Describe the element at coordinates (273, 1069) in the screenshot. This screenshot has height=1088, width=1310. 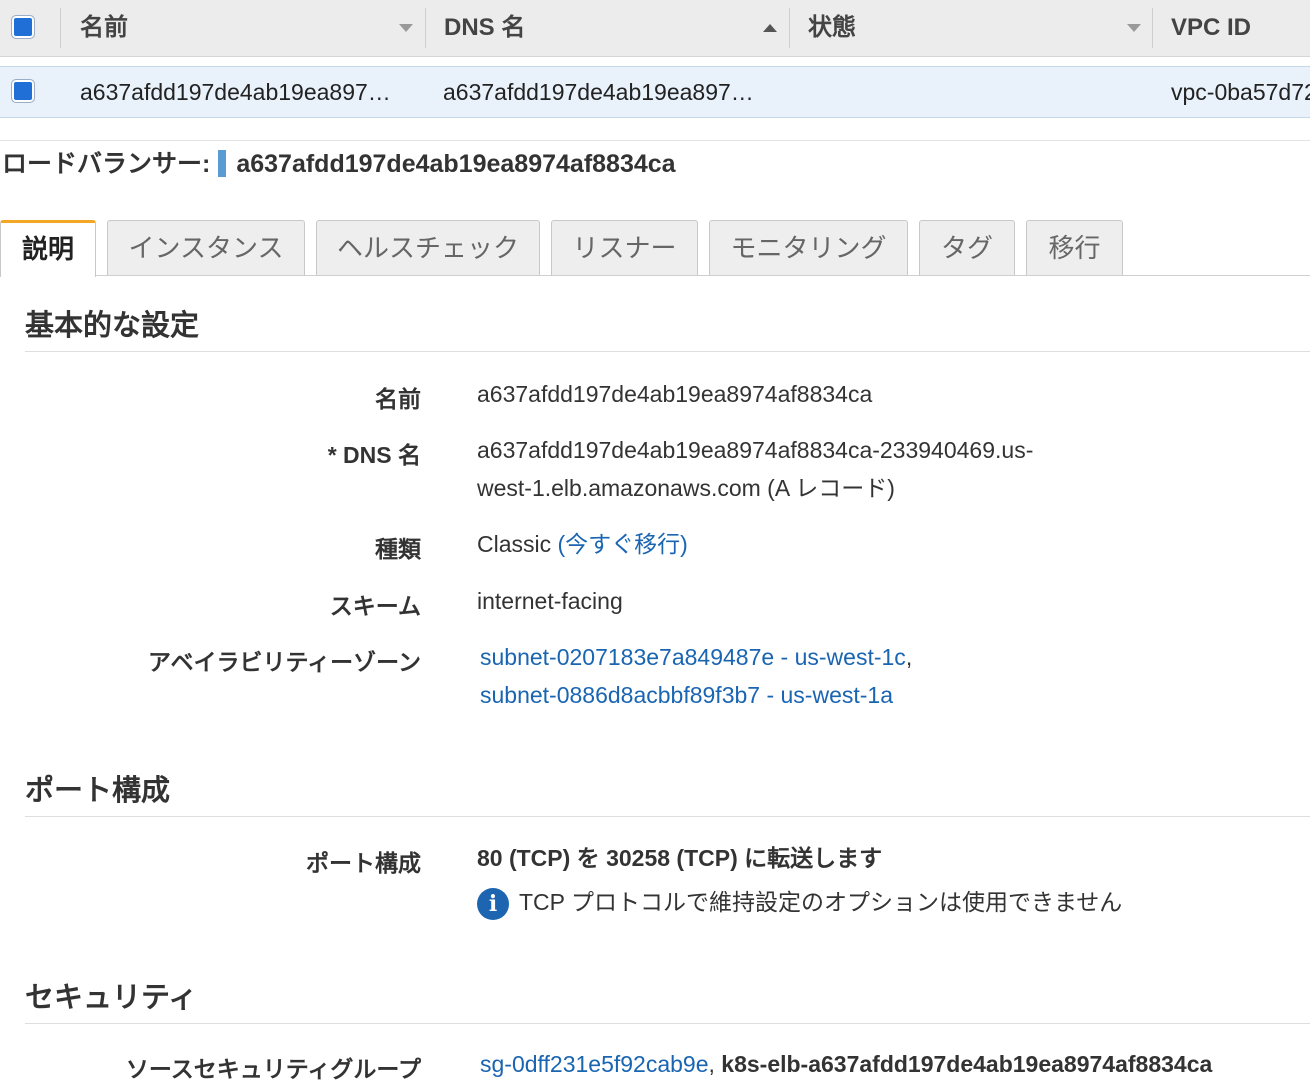
I see `source-security-group-label: ソースセキュリティグループ` at that location.